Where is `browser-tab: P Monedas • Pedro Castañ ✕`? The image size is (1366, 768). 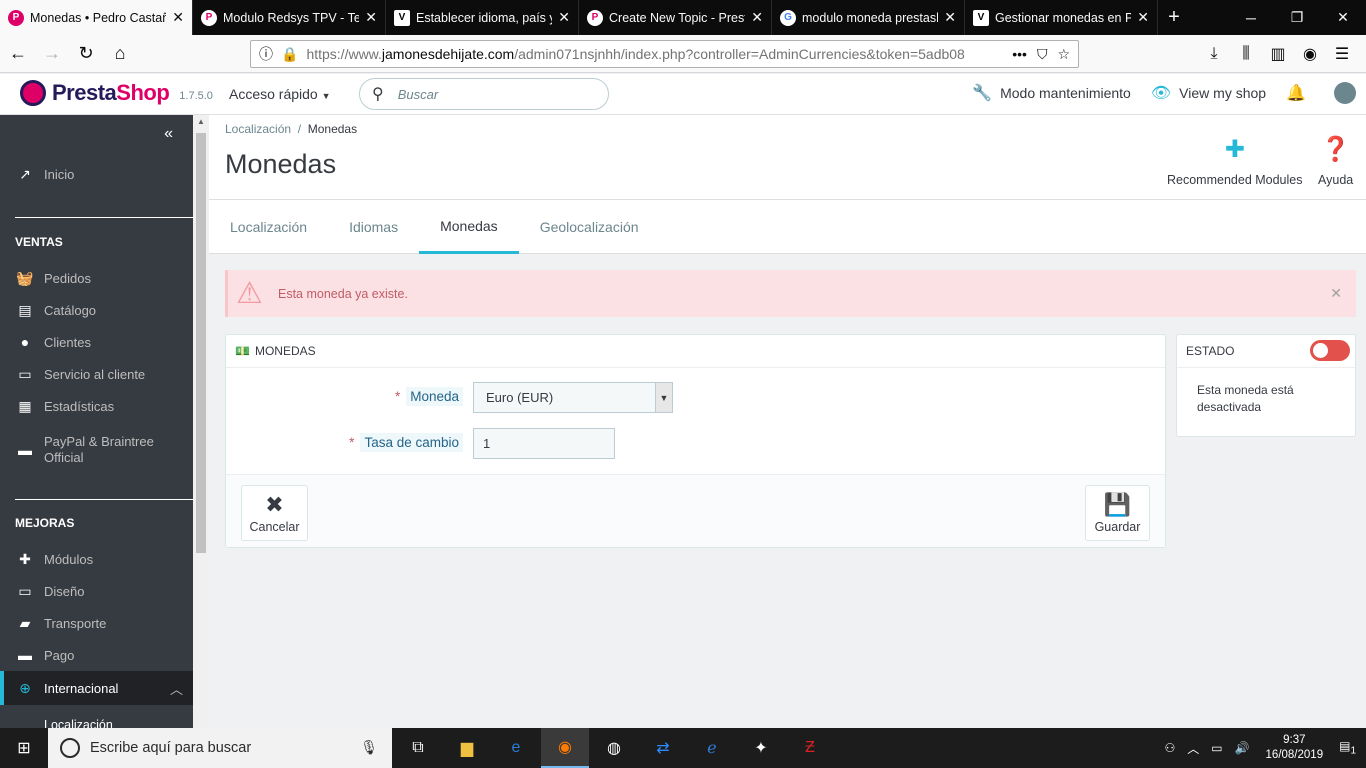 browser-tab: P Monedas • Pedro Castañ ✕ is located at coordinates (96, 17).